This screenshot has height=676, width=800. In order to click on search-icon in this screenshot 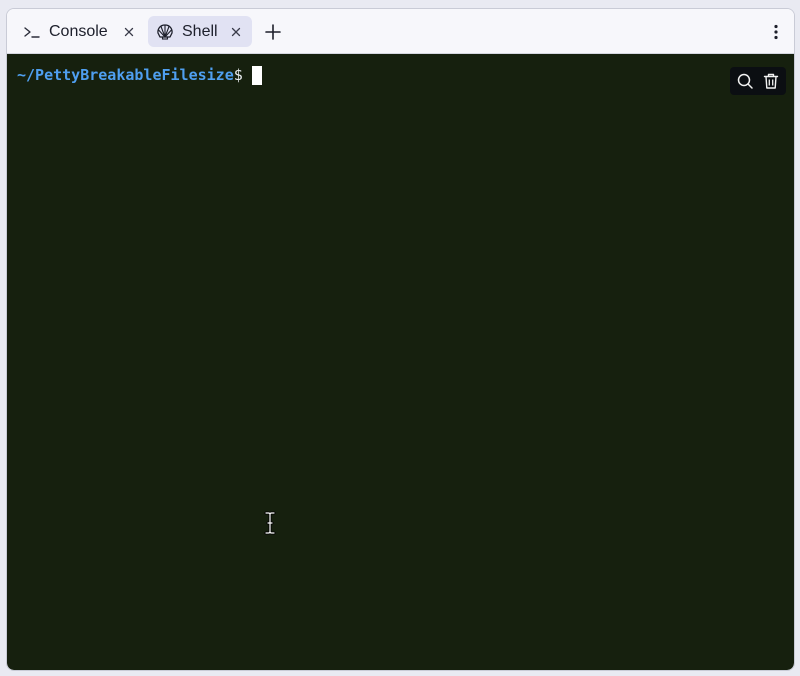, I will do `click(745, 81)`.